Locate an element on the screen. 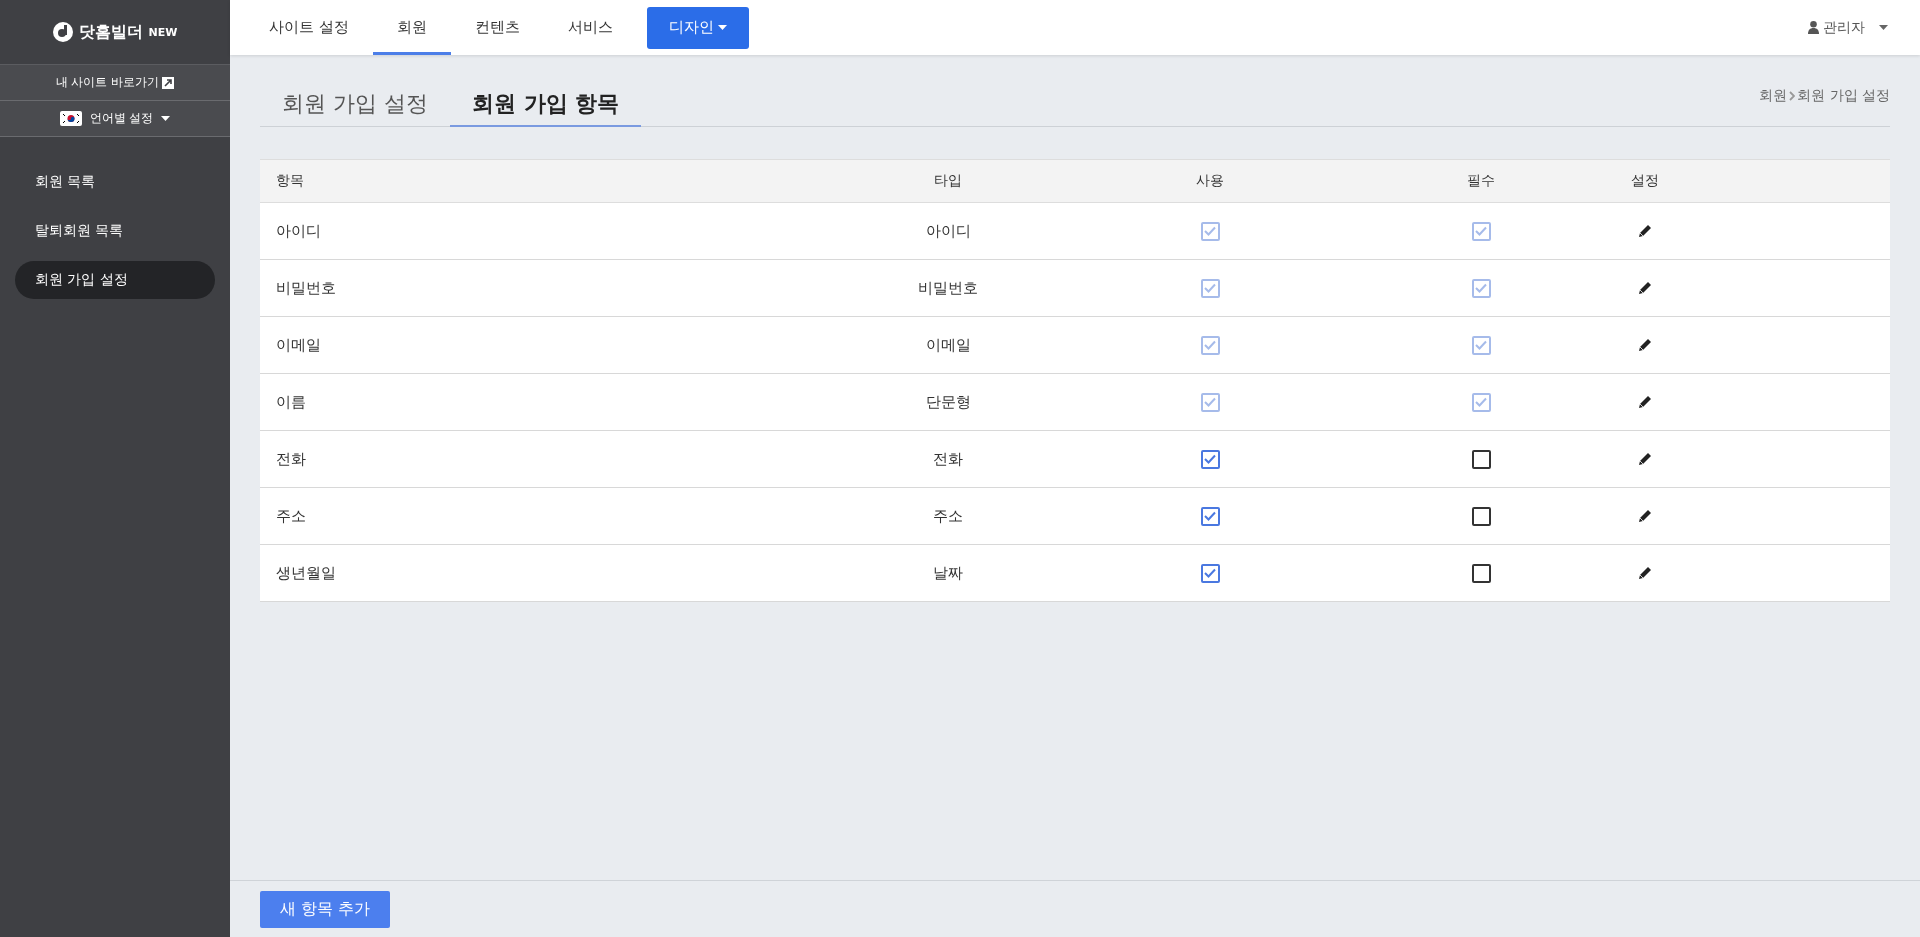  table-cell-text: 이름 is located at coordinates (291, 402).